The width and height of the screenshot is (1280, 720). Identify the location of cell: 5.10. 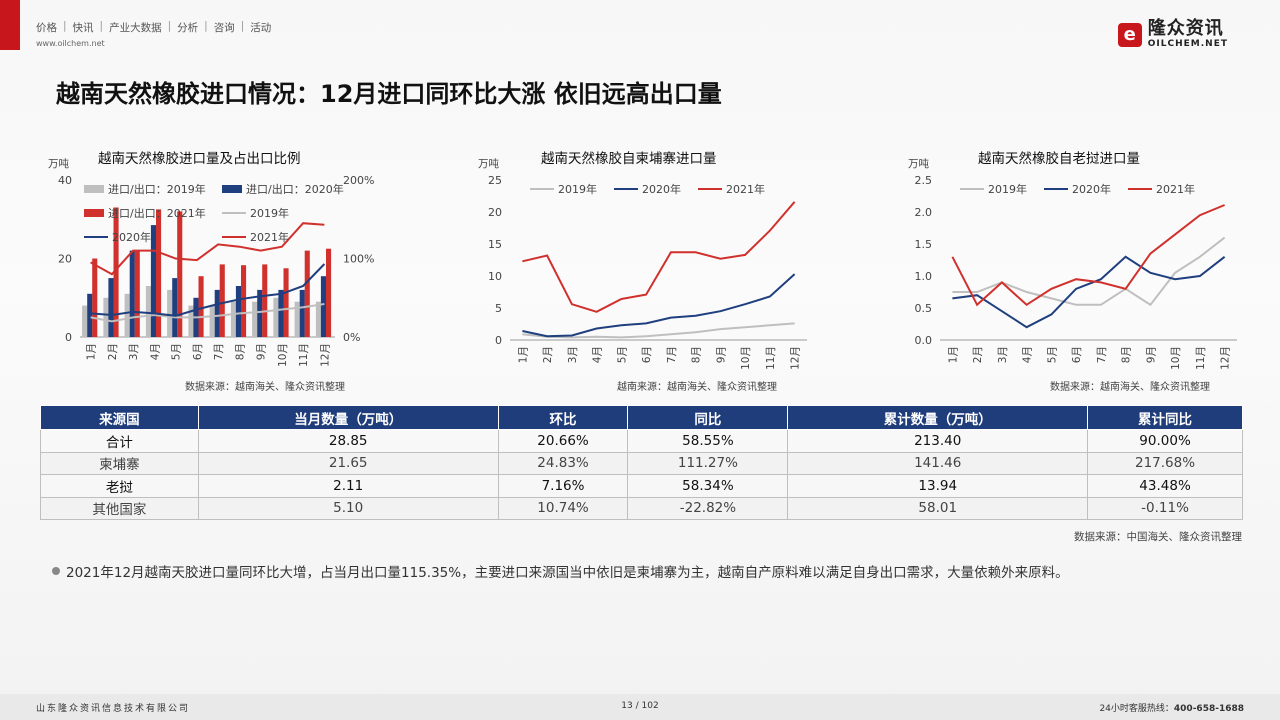
(348, 508).